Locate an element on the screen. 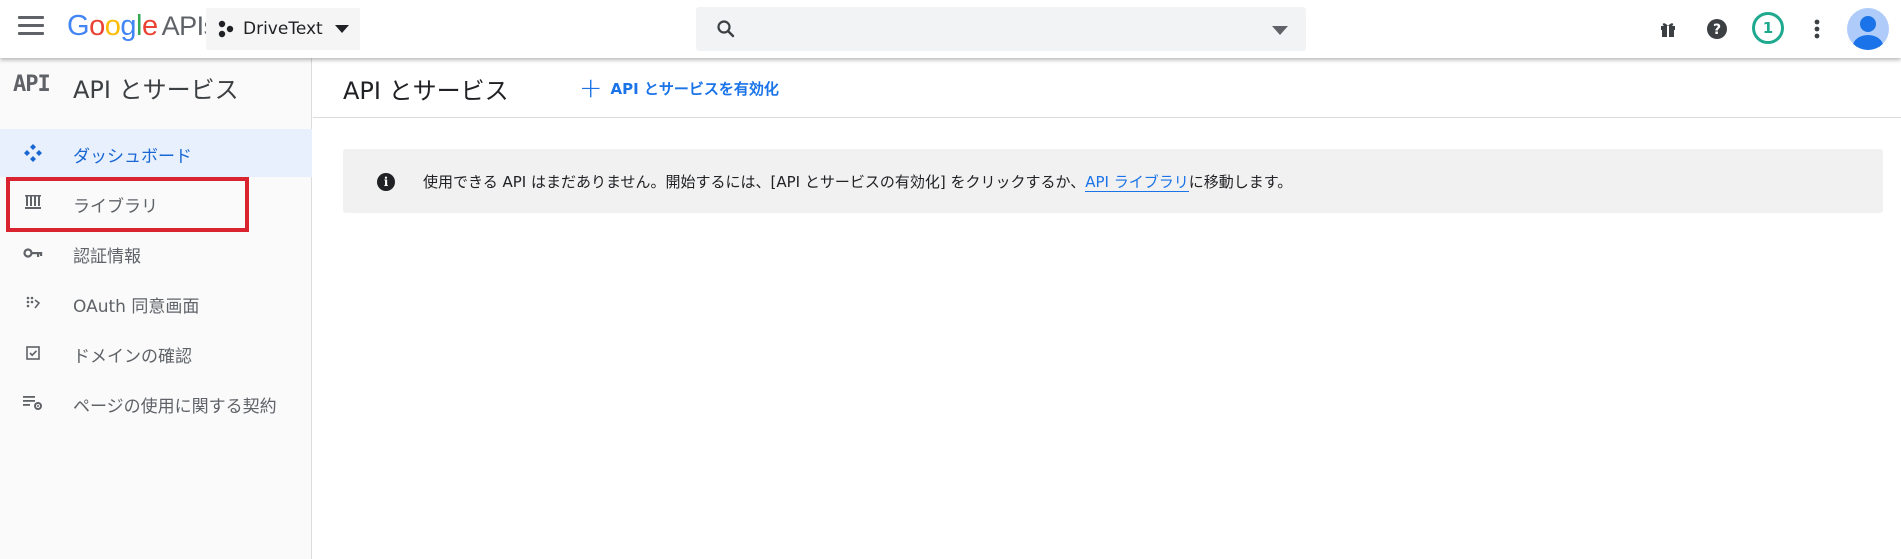 The width and height of the screenshot is (1901, 559). google-apis-logo: Google APIs is located at coordinates (142, 26).